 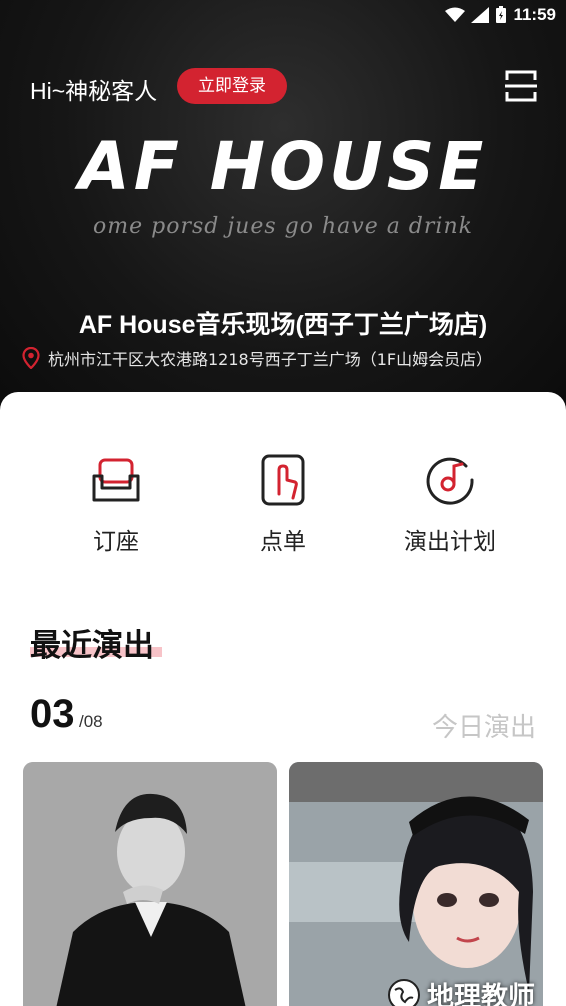 I want to click on performance-poster: 地理教师, so click(x=416, y=884).